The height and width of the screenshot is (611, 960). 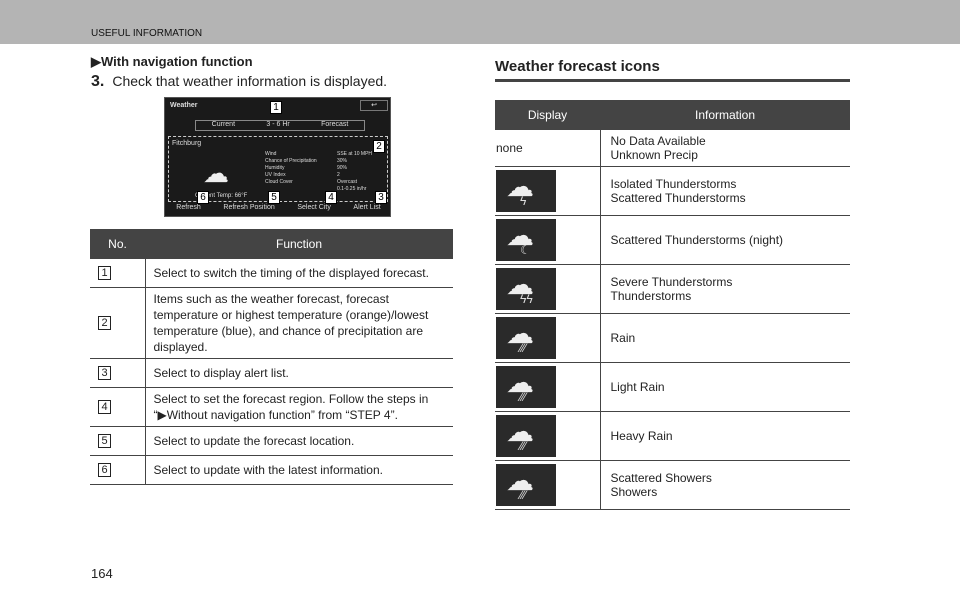 I want to click on info-line: Thunderstorms, so click(x=651, y=295).